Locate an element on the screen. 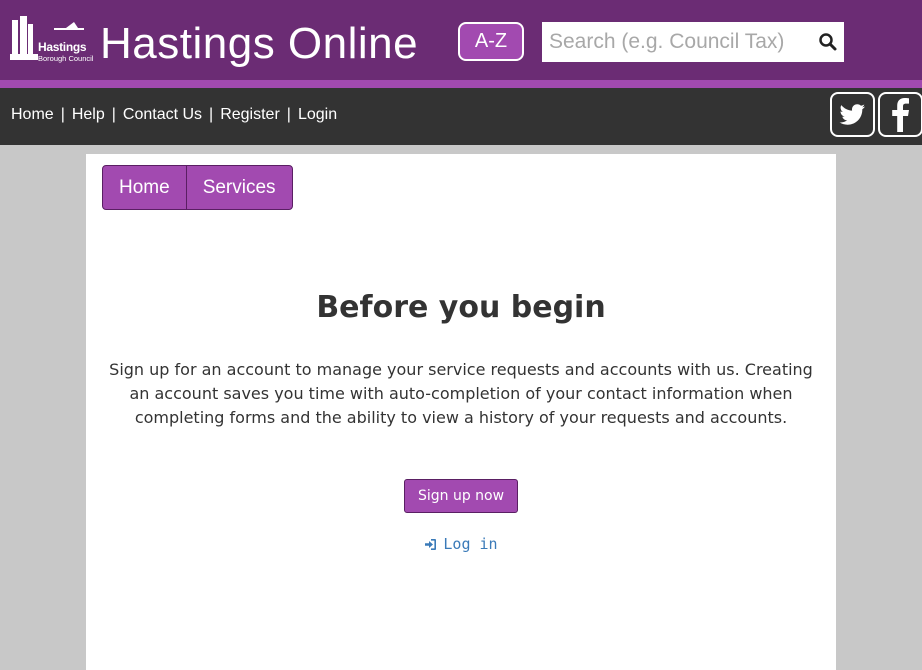  facebook-button is located at coordinates (900, 114).